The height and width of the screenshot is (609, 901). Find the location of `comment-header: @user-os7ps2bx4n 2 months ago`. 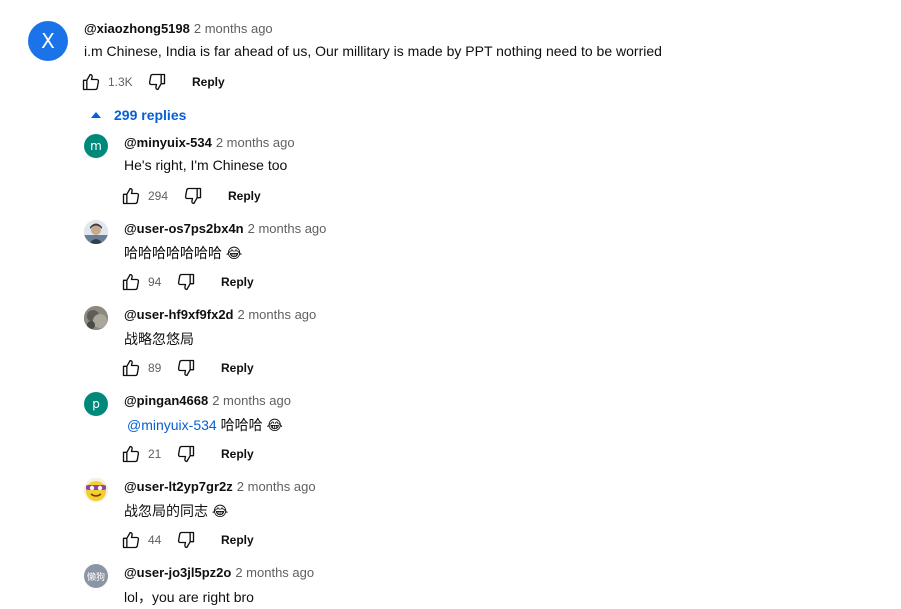

comment-header: @user-os7ps2bx4n 2 months ago is located at coordinates (225, 228).